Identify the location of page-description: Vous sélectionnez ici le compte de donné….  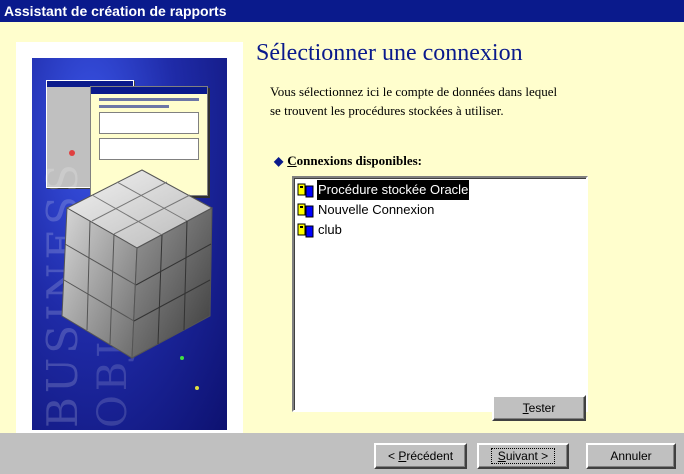
(414, 101).